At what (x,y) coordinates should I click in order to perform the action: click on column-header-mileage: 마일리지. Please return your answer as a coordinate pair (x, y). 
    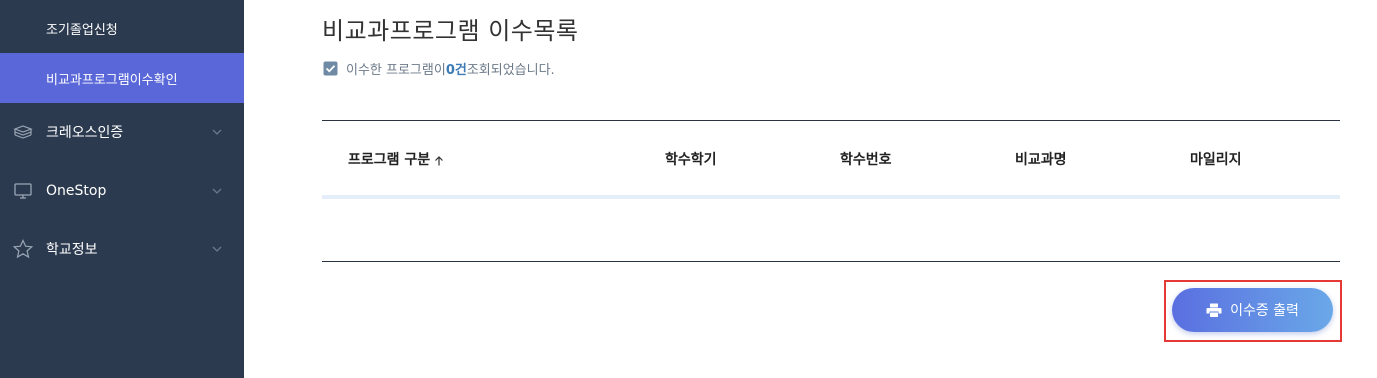
    Looking at the image, I should click on (1216, 159).